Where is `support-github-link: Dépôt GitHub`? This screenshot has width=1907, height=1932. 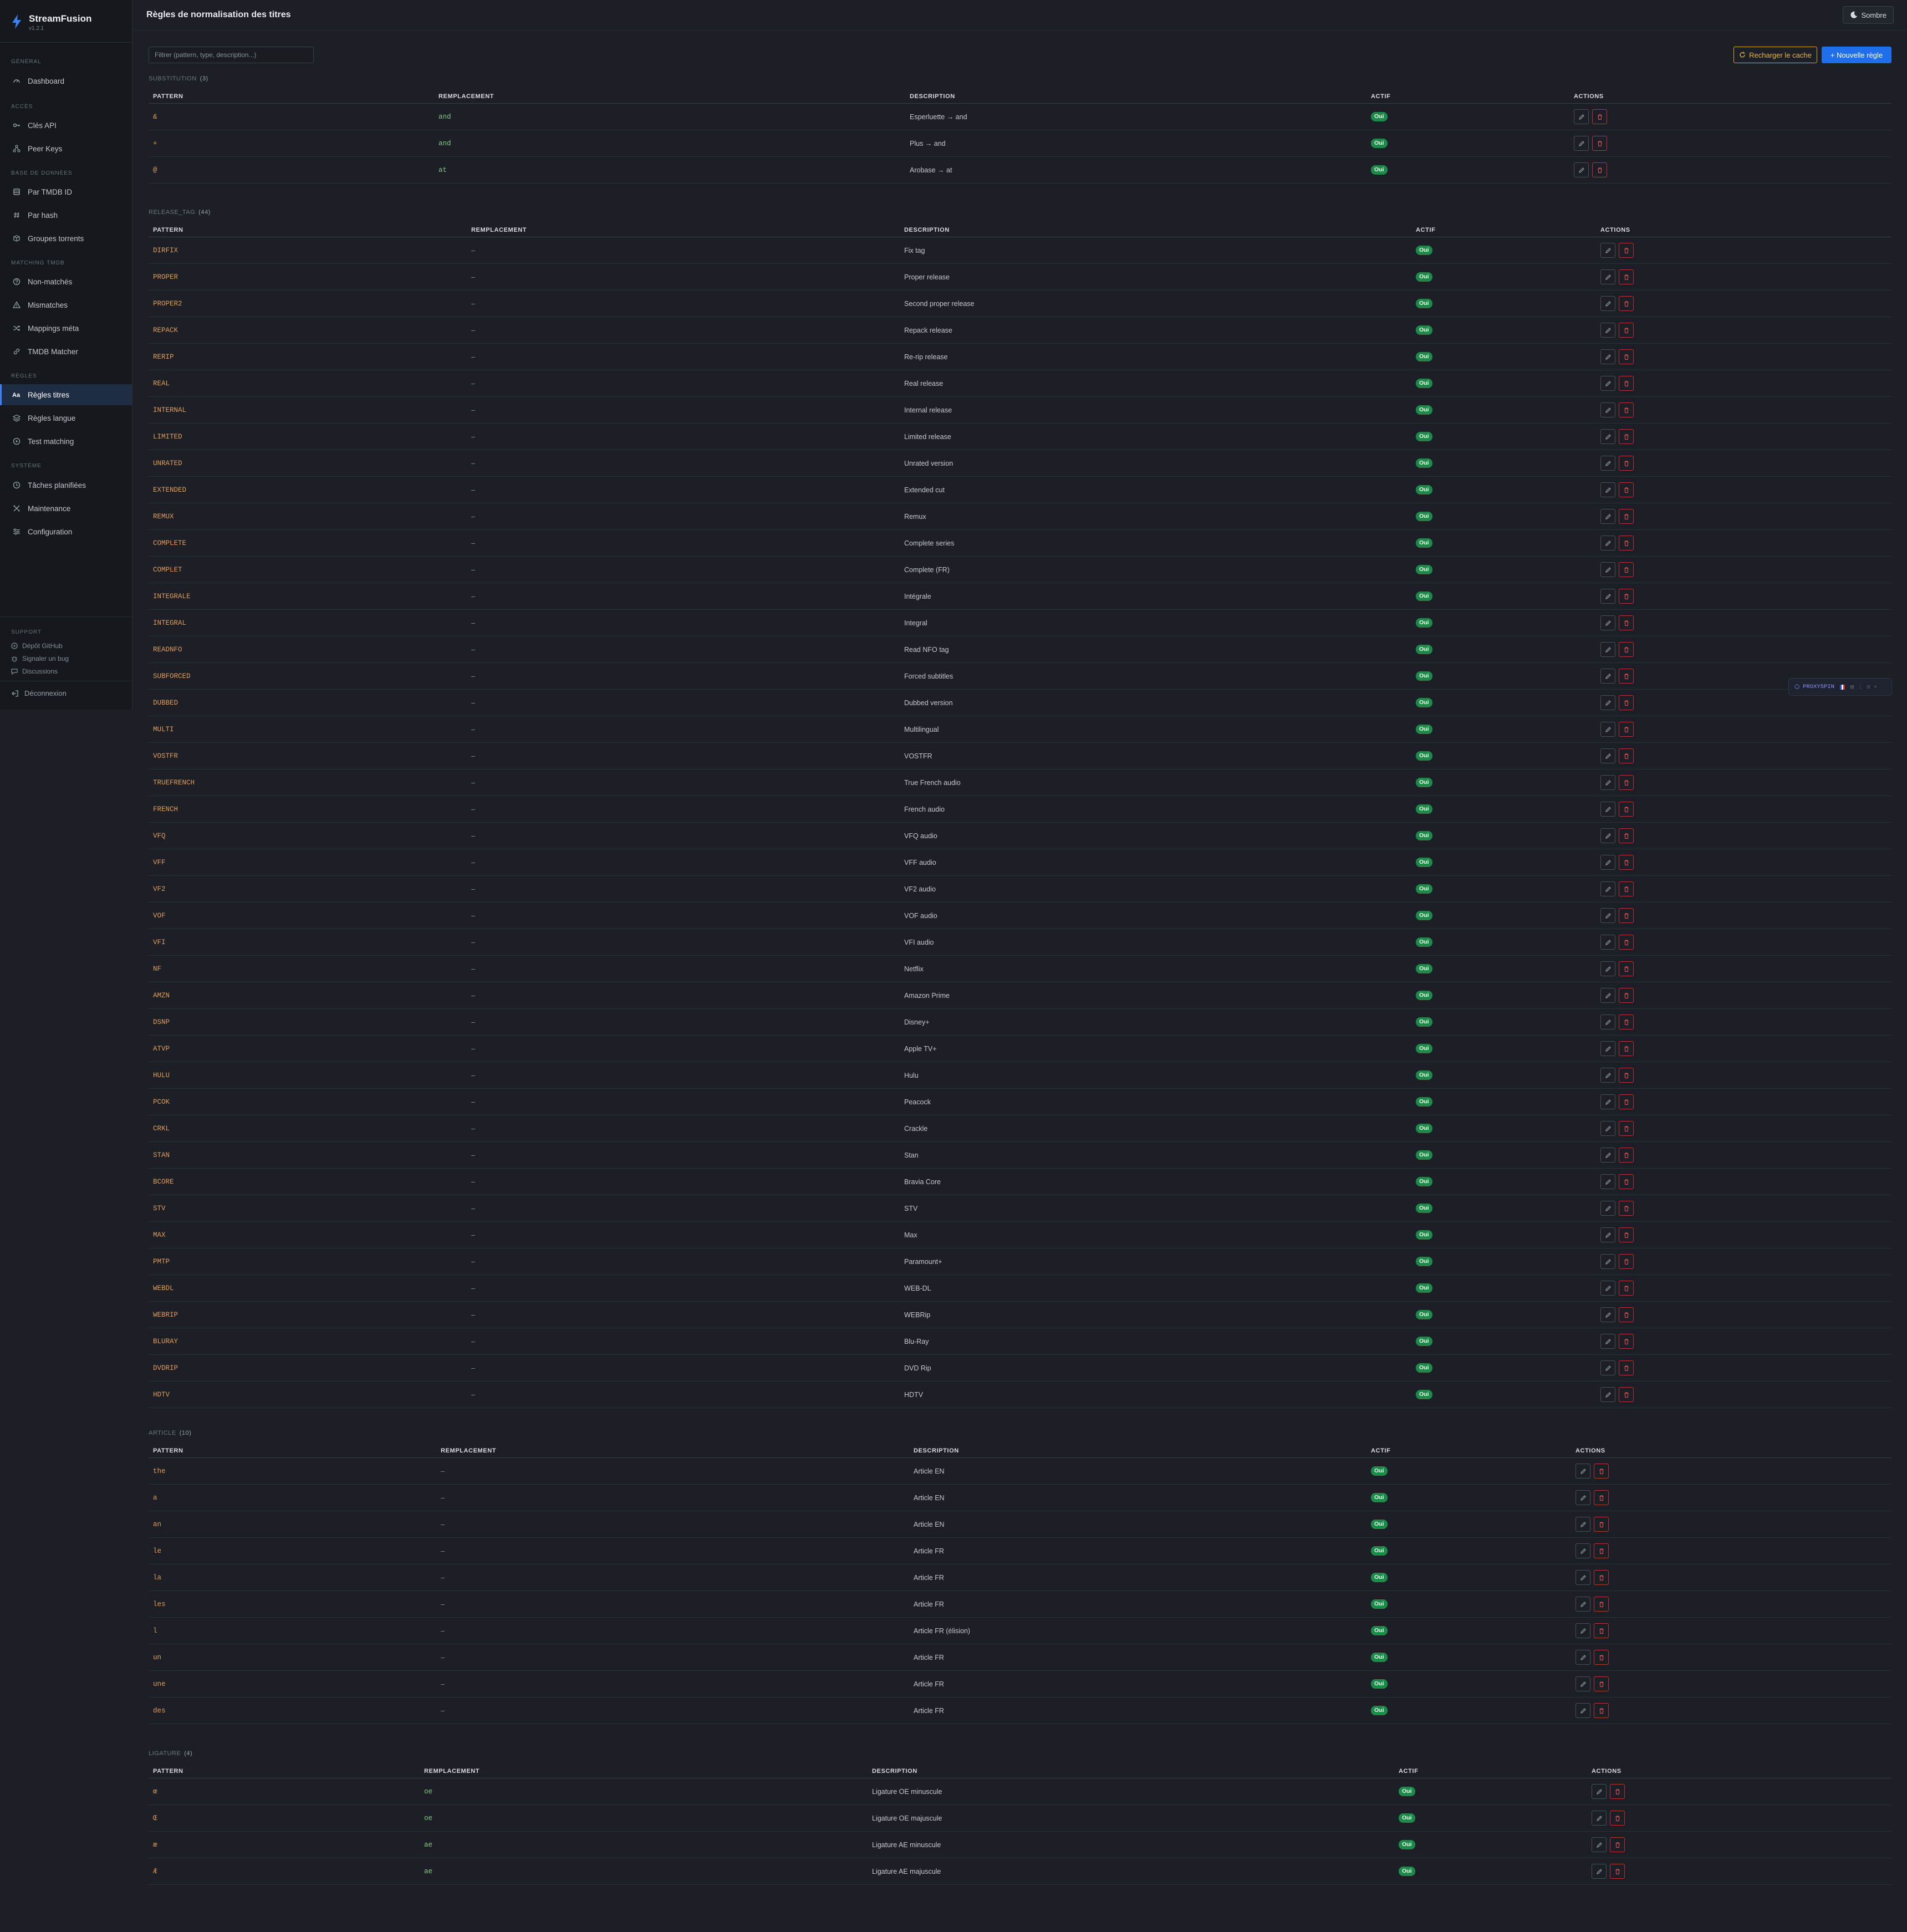 support-github-link: Dépôt GitHub is located at coordinates (37, 646).